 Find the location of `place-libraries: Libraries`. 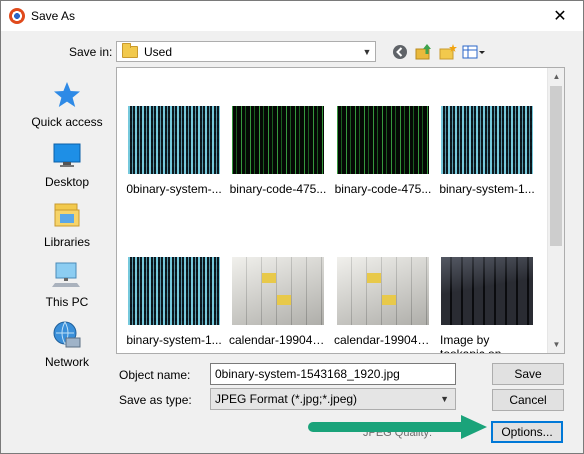

place-libraries: Libraries is located at coordinates (67, 228).